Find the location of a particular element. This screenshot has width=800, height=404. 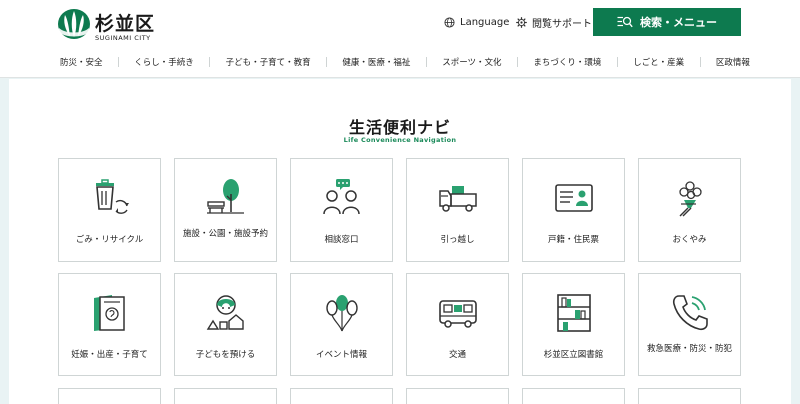

navi-card-family-register: 戸籍・住民票 is located at coordinates (573, 210).